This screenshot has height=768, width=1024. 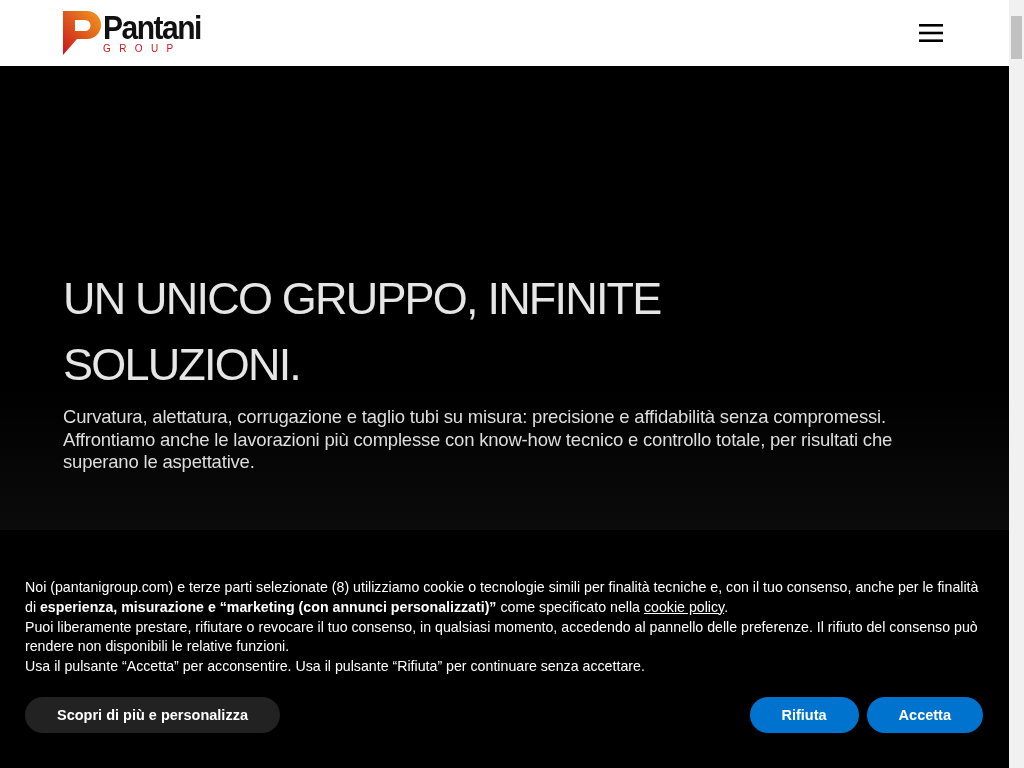 What do you see at coordinates (475, 417) in the screenshot?
I see `hero-text: Curvatura, alettatura, corrugazione e taglio tubi su misura: precisione e affidabilità senza compromessi.` at bounding box center [475, 417].